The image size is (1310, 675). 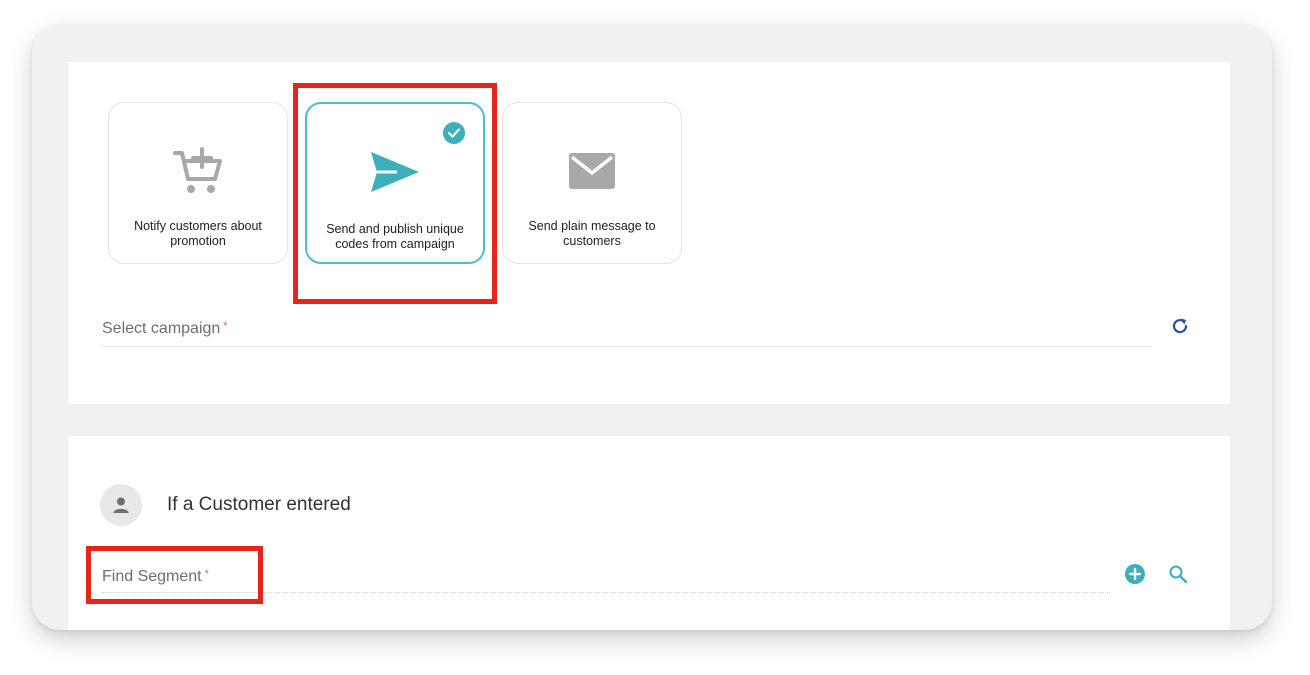 What do you see at coordinates (198, 233) in the screenshot?
I see `action-card-label: Notify customers about promotion` at bounding box center [198, 233].